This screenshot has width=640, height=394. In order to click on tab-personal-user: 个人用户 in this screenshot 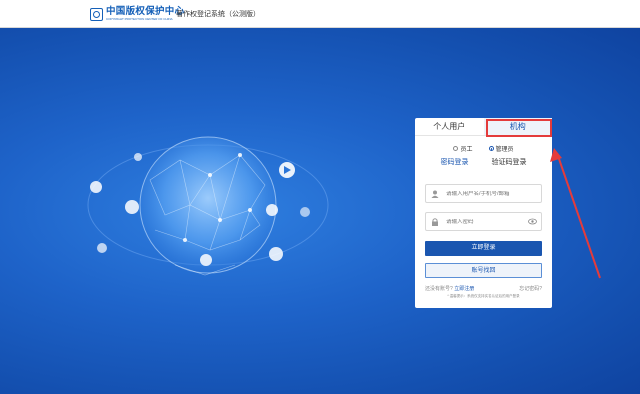, I will do `click(449, 126)`.